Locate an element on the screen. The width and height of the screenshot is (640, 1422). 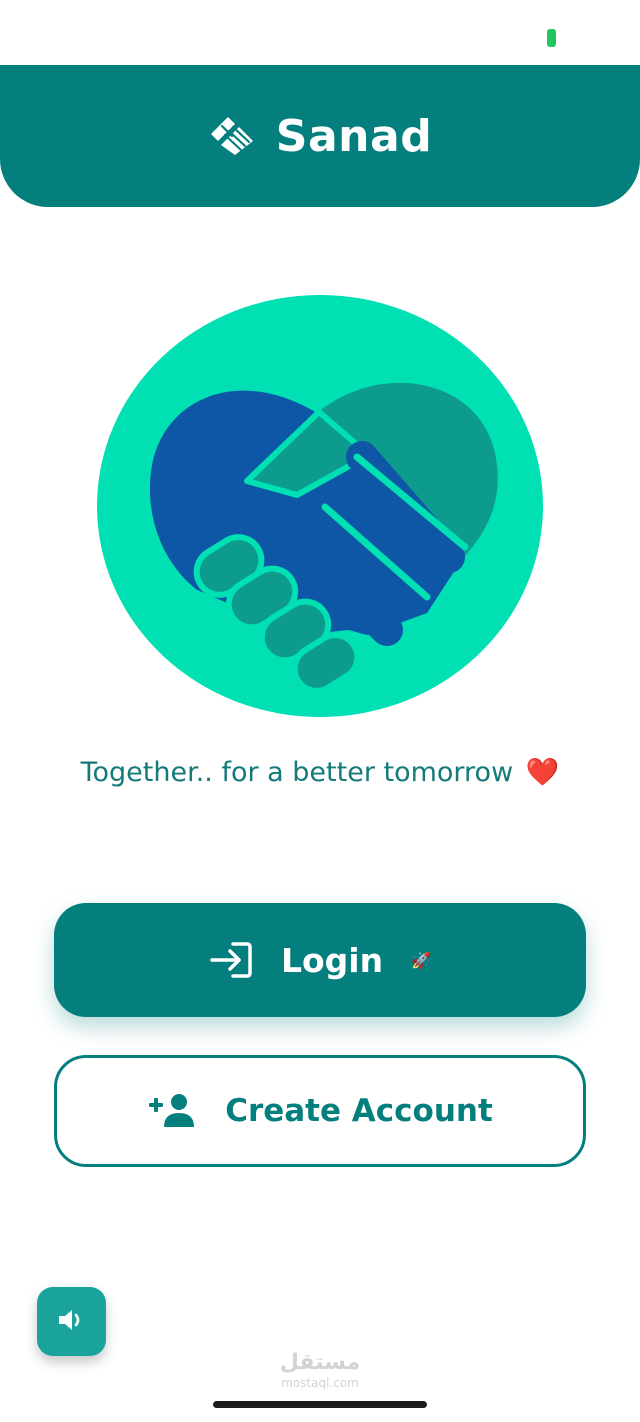
handshake-icon is located at coordinates (232, 136).